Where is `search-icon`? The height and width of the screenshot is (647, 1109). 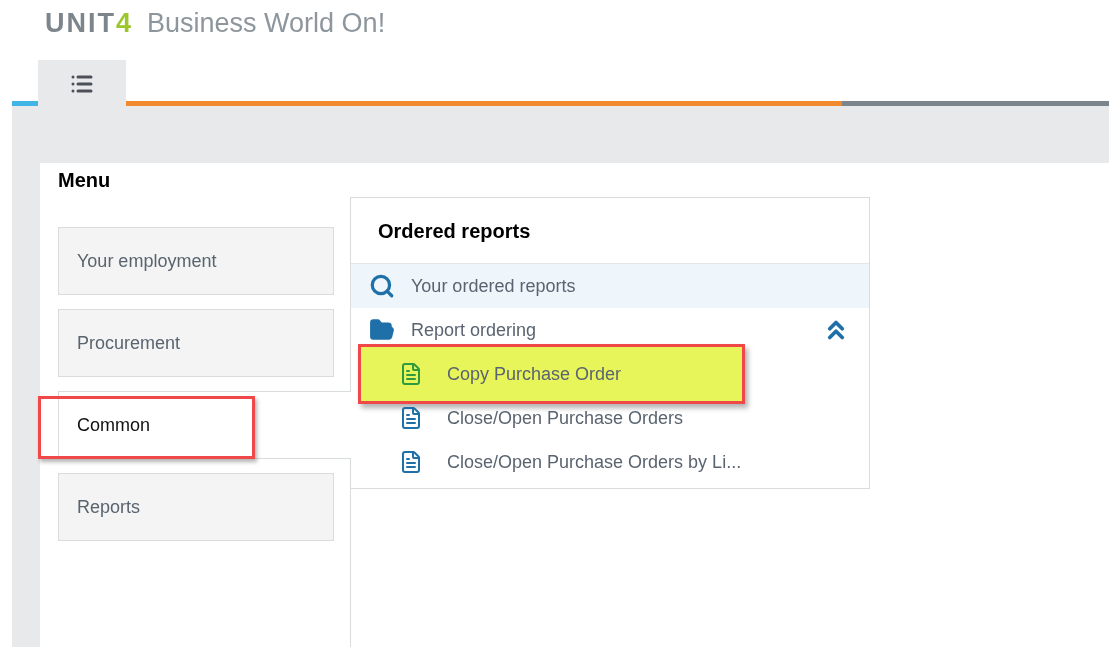
search-icon is located at coordinates (382, 286).